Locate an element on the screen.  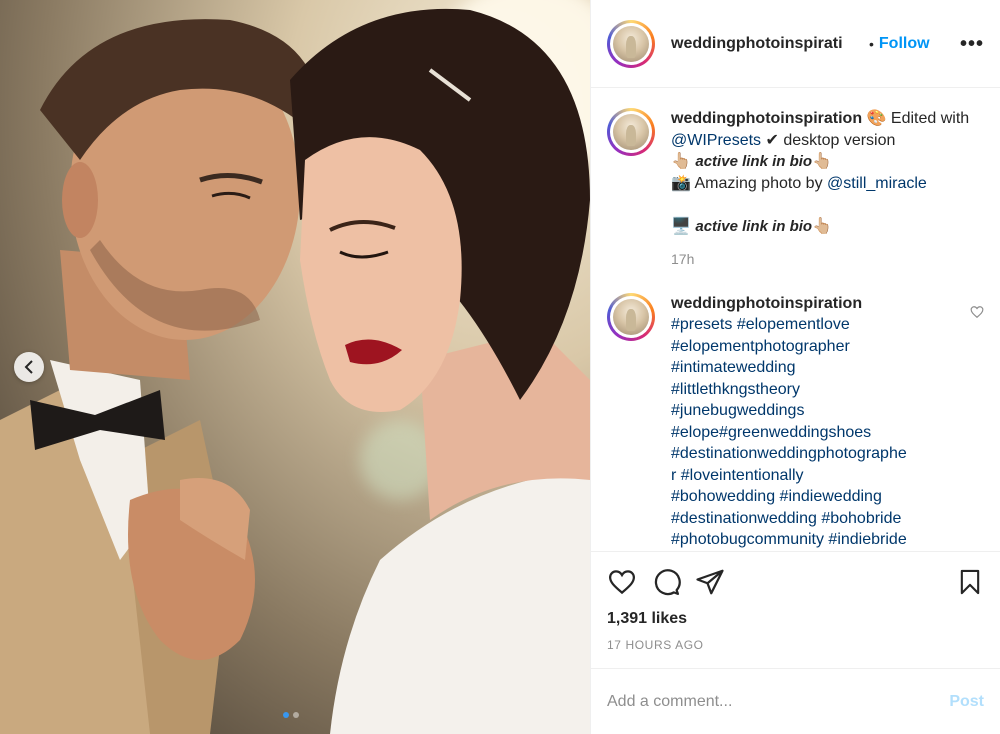
hashtag-line: #elopementphotographer is located at coordinates (816, 347).